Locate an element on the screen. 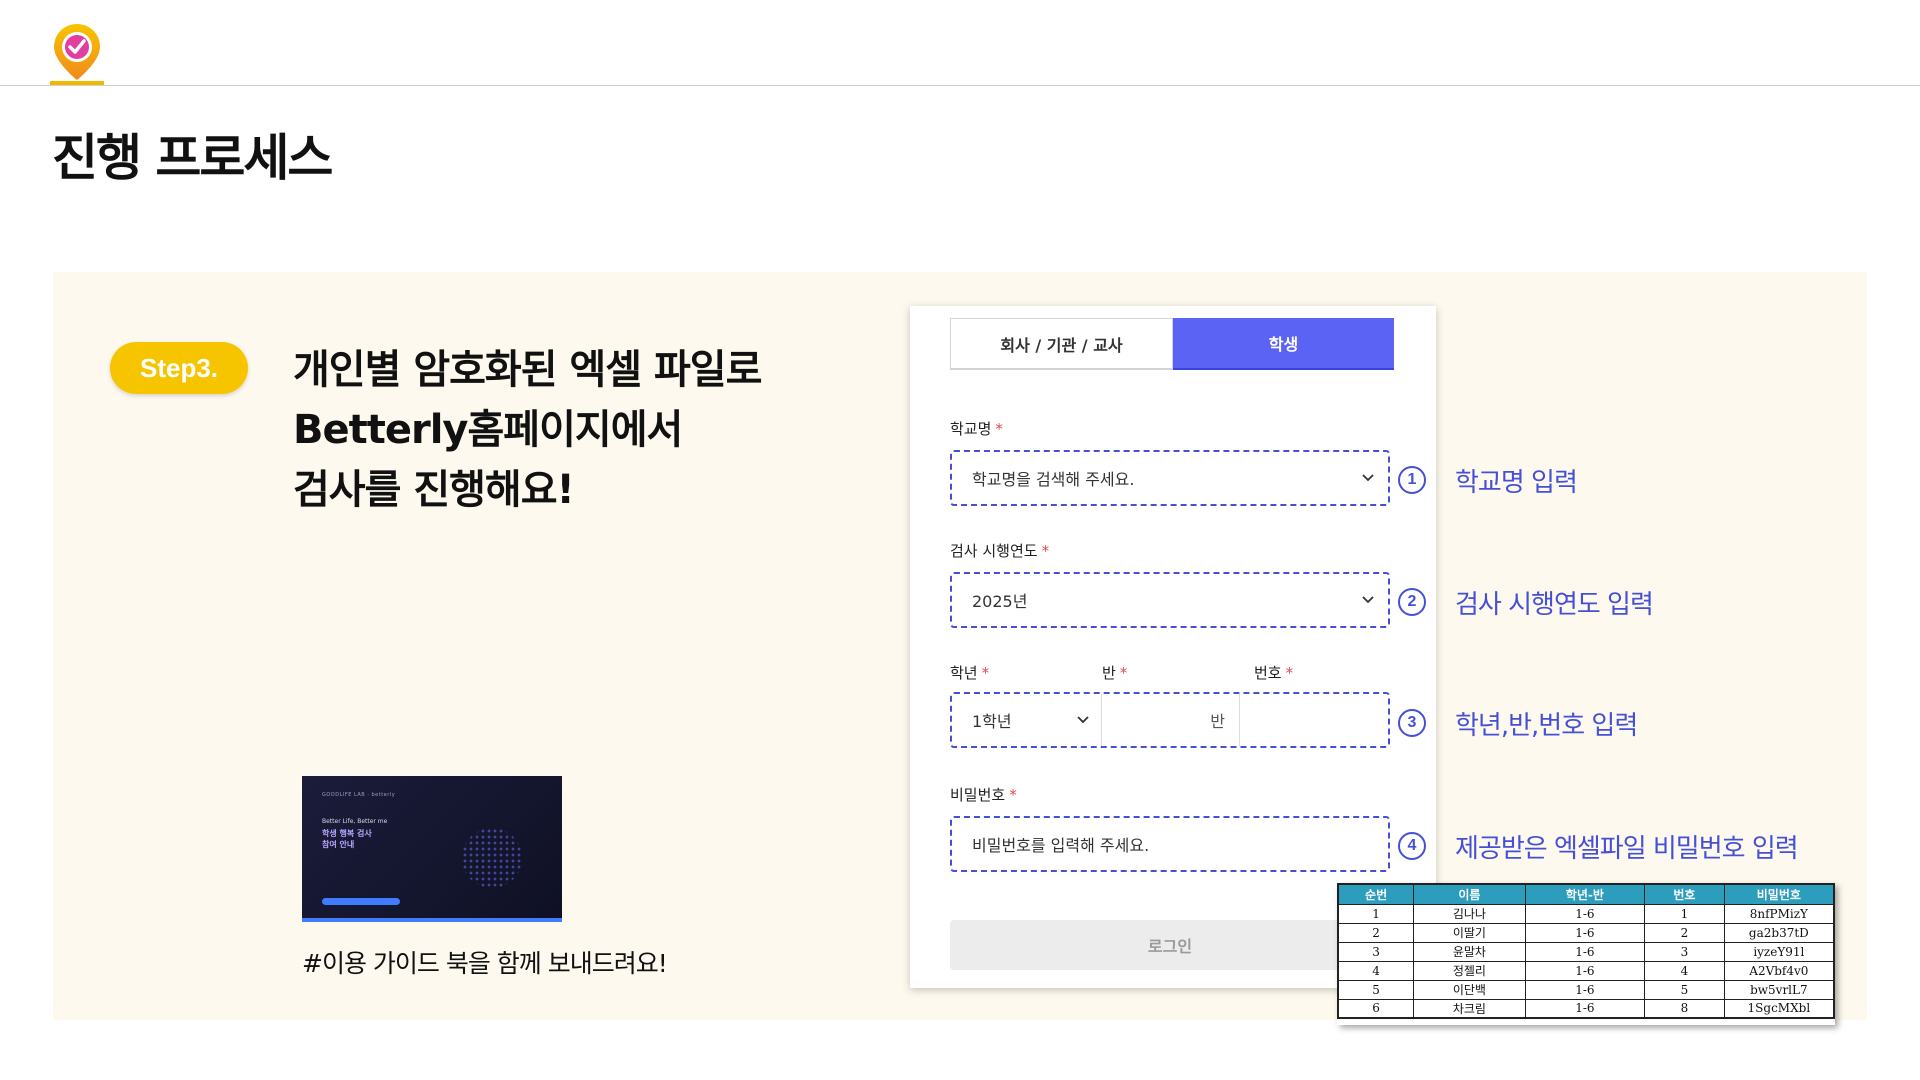 Image resolution: width=1920 pixels, height=1080 pixels. year-select: 2025년 is located at coordinates (1170, 600).